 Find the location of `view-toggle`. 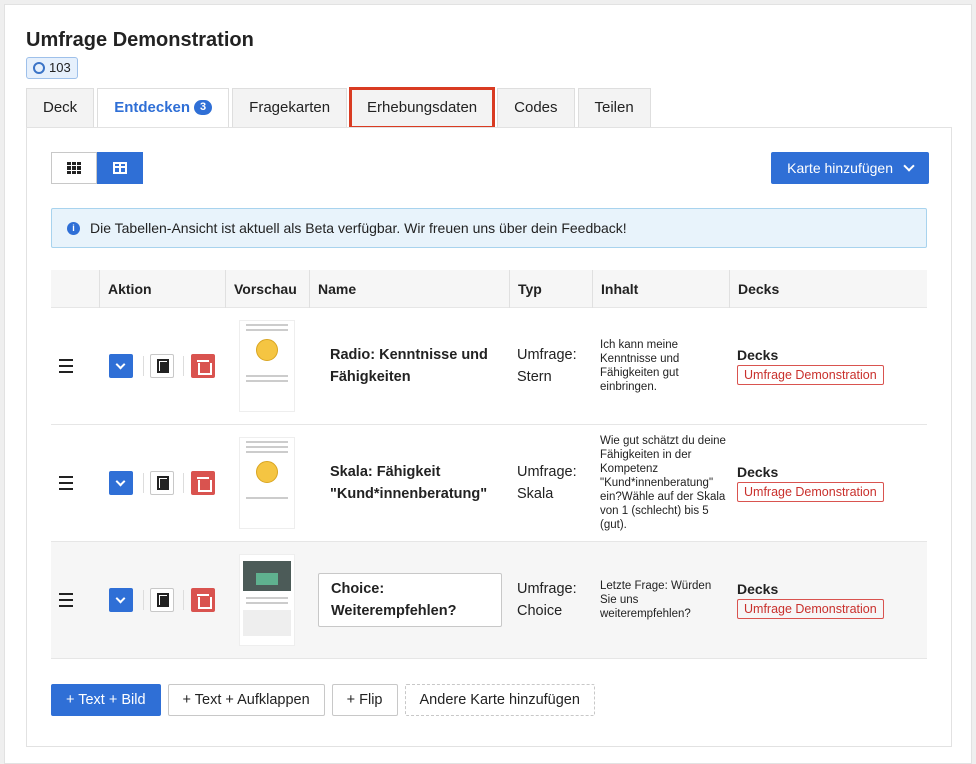

view-toggle is located at coordinates (97, 168).